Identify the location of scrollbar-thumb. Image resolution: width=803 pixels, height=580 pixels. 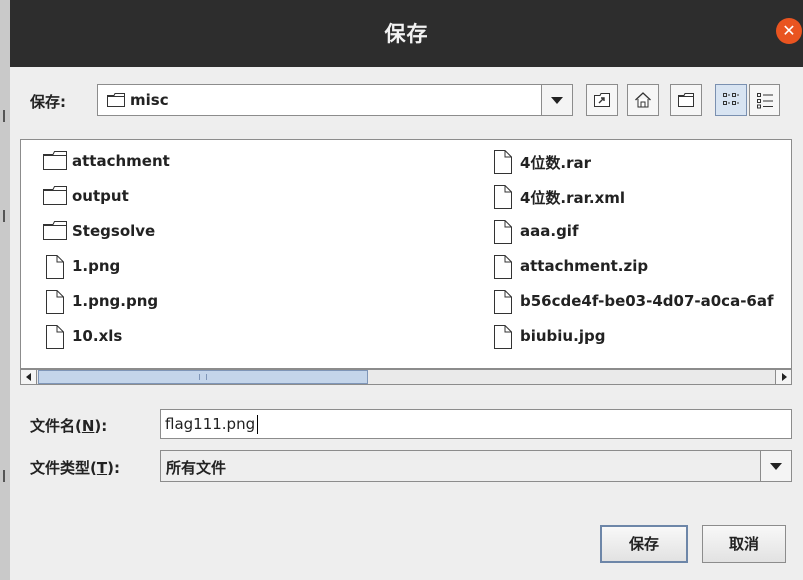
(203, 377).